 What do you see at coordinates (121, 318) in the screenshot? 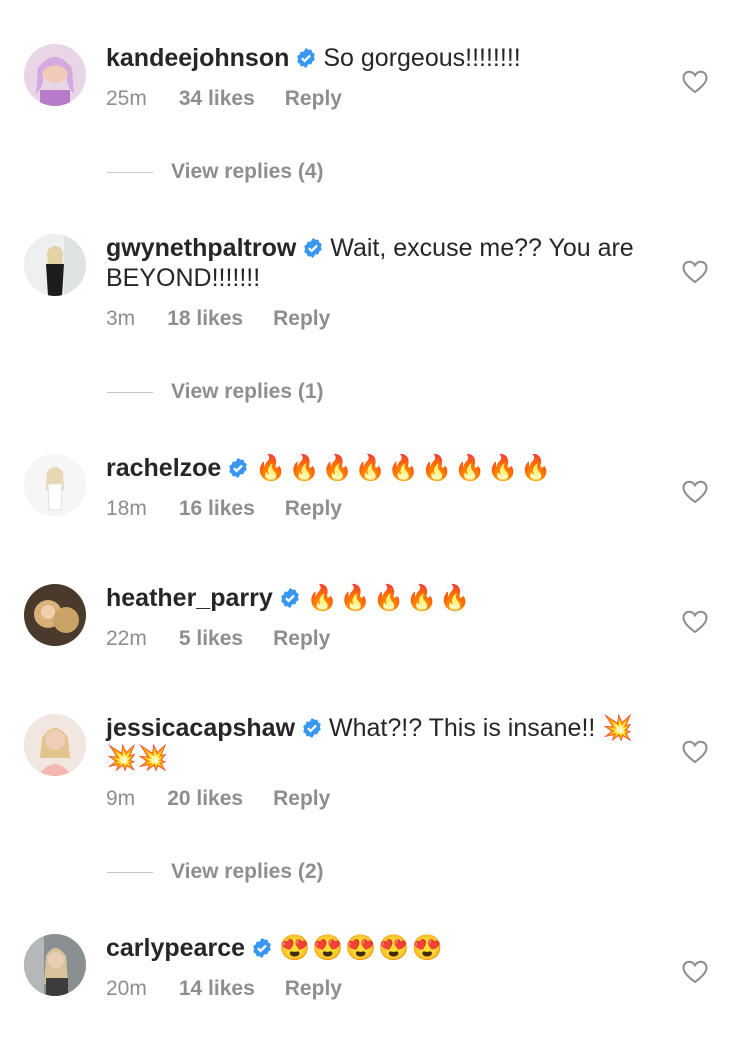
I see `timestamp: 3m` at bounding box center [121, 318].